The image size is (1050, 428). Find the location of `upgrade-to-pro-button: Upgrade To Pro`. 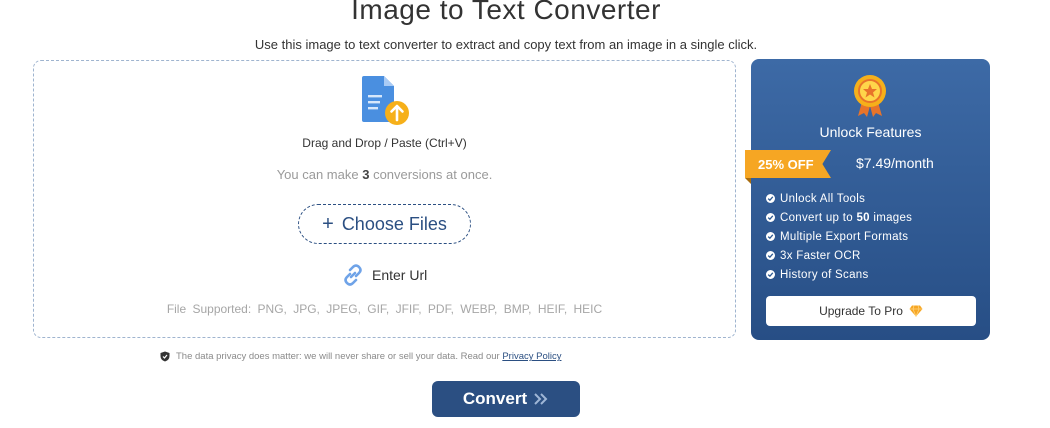

upgrade-to-pro-button: Upgrade To Pro is located at coordinates (871, 311).